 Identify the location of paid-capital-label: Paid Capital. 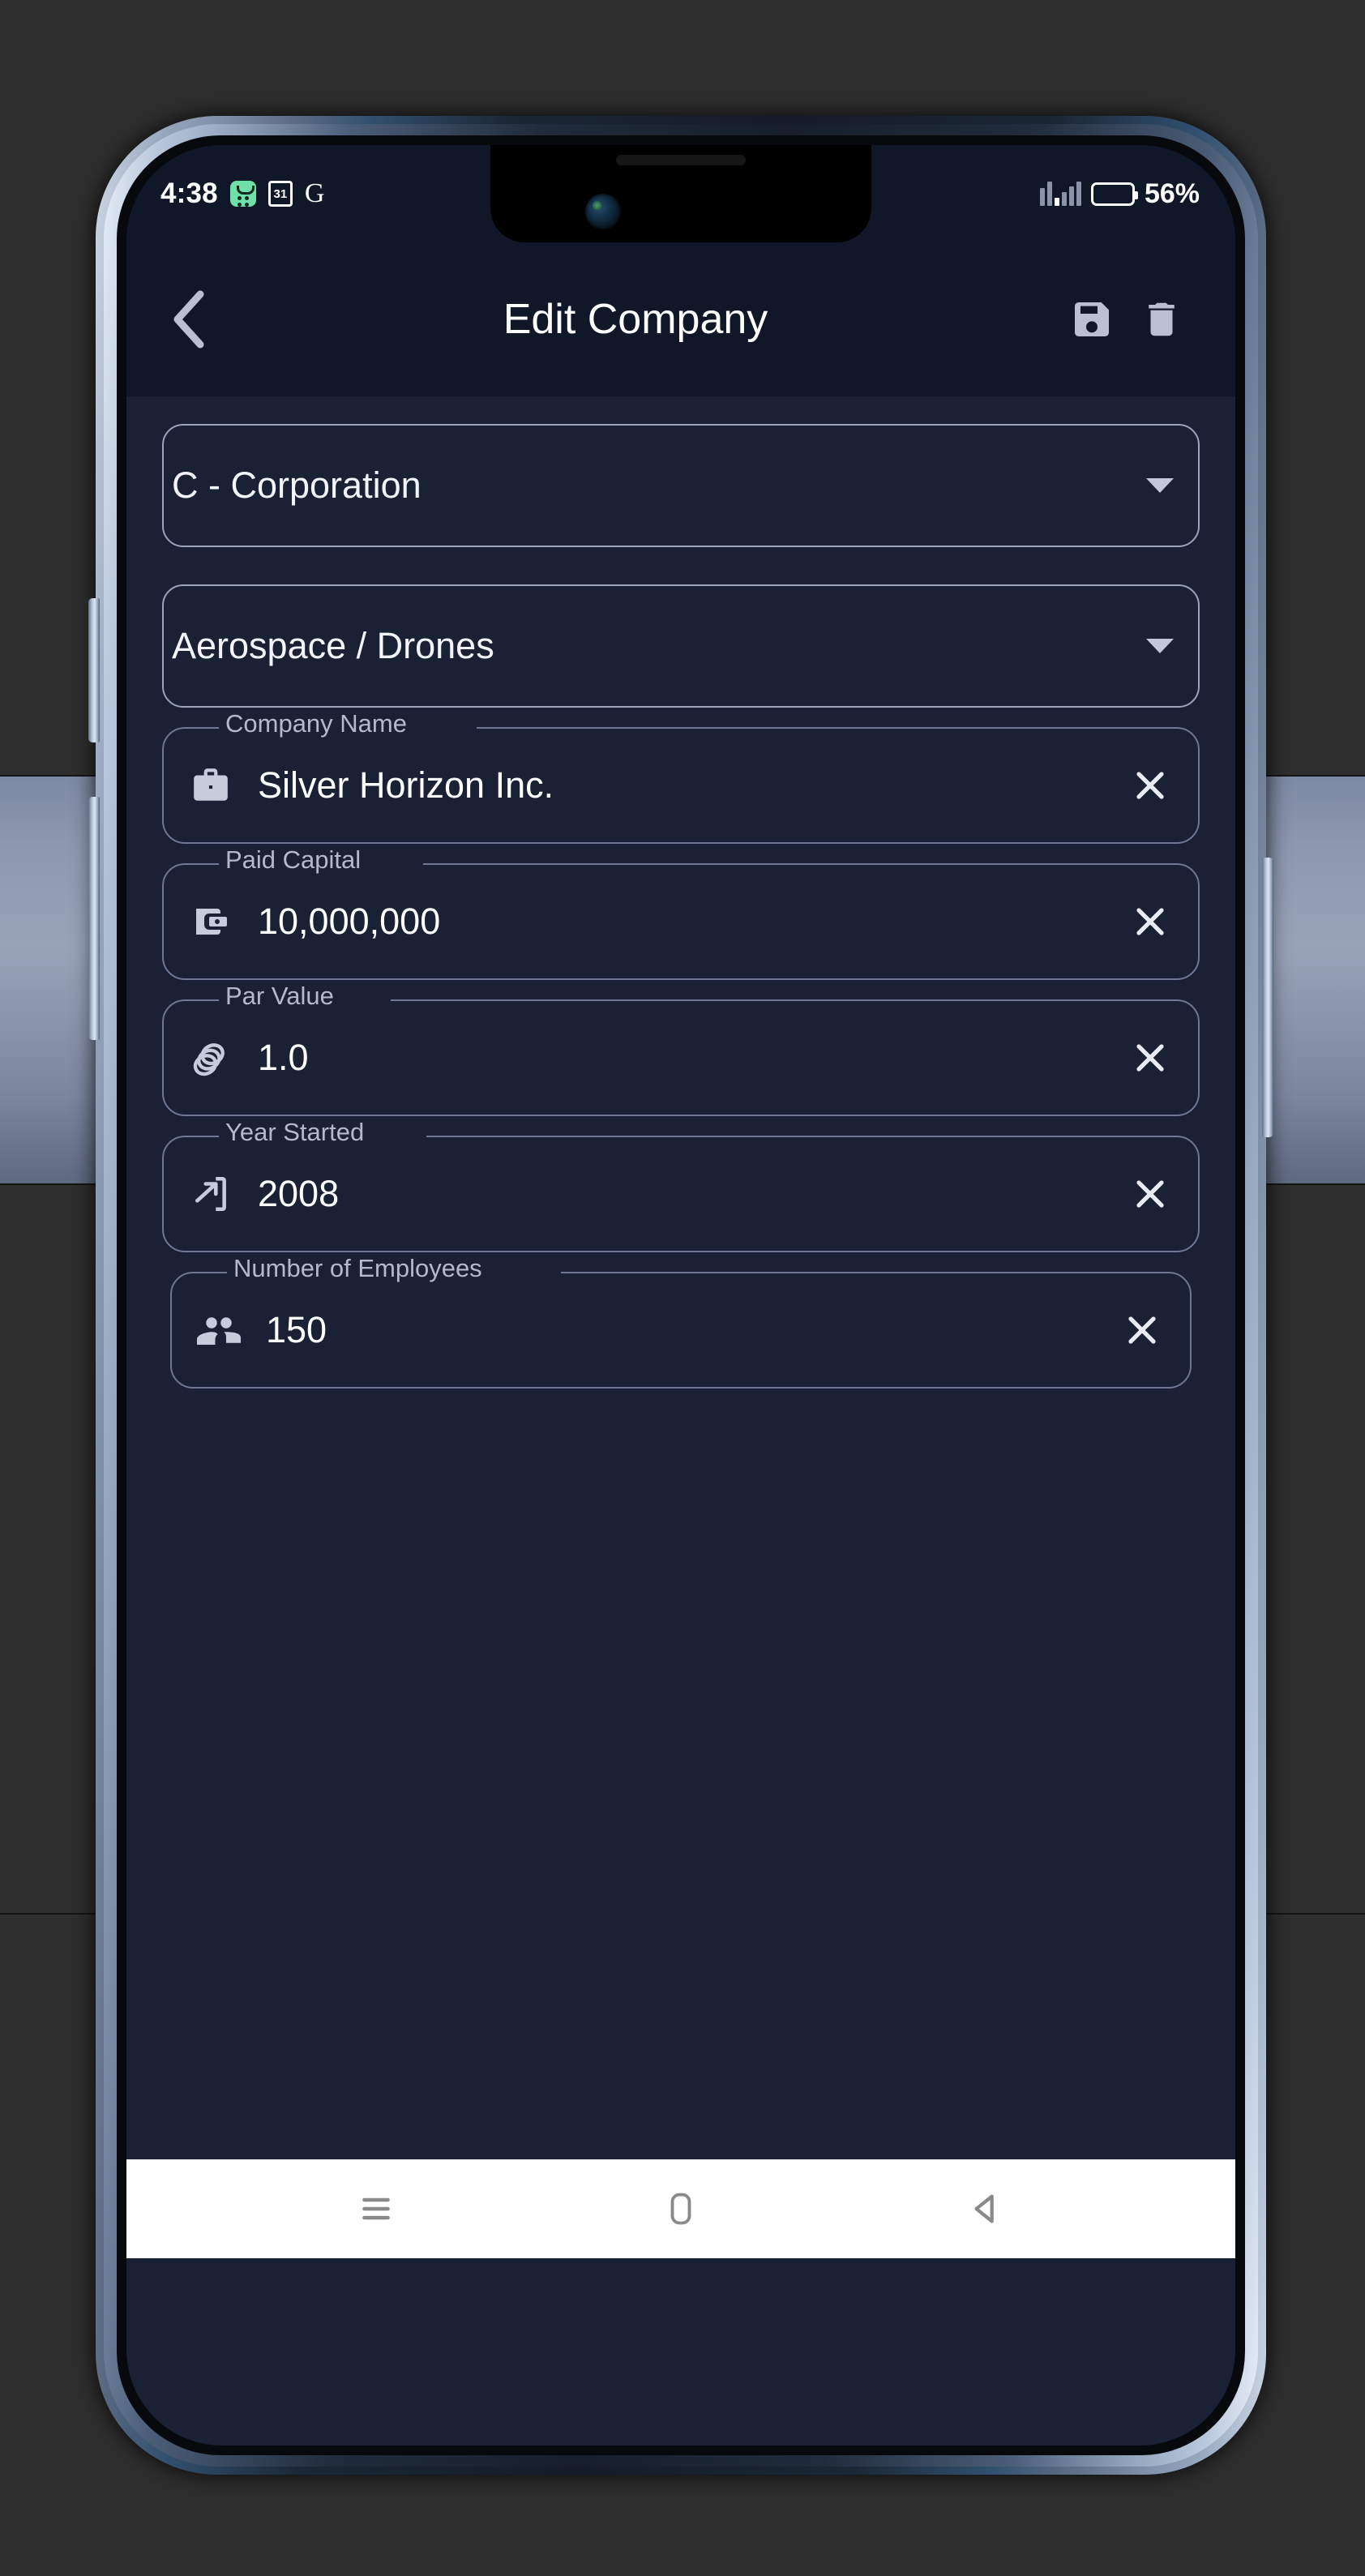
(293, 859).